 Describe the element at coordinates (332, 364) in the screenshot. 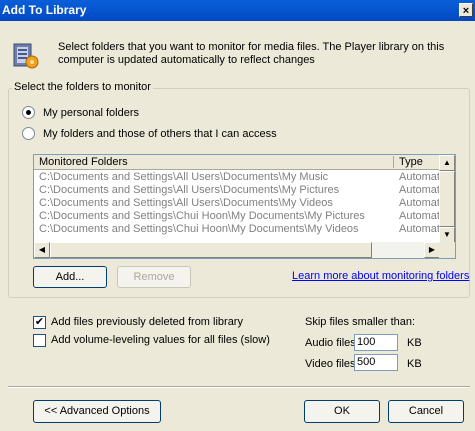

I see `video-files-label: Video files:` at that location.